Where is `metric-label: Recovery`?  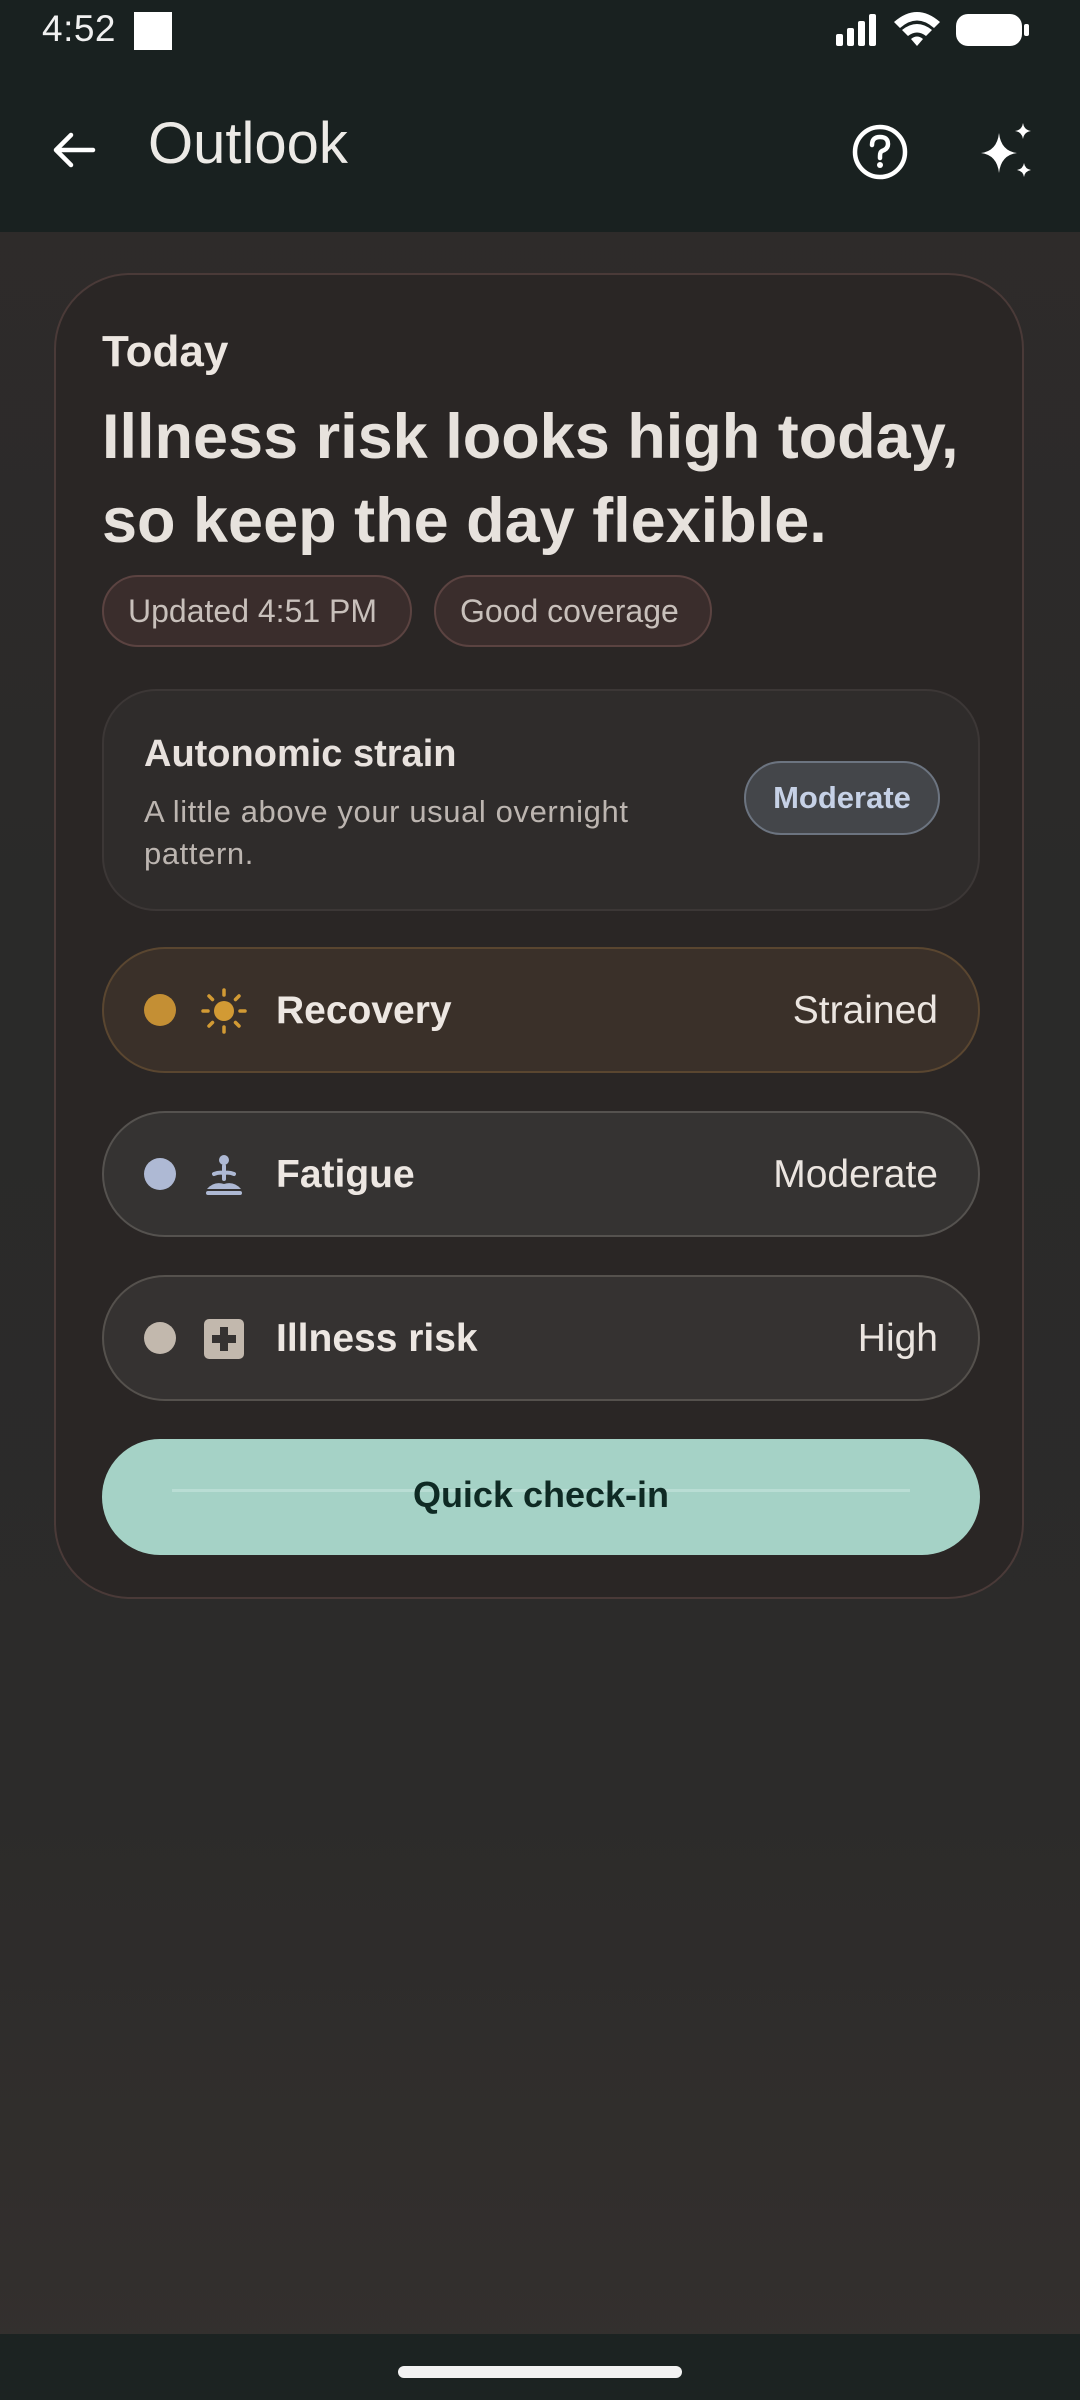 metric-label: Recovery is located at coordinates (364, 1010).